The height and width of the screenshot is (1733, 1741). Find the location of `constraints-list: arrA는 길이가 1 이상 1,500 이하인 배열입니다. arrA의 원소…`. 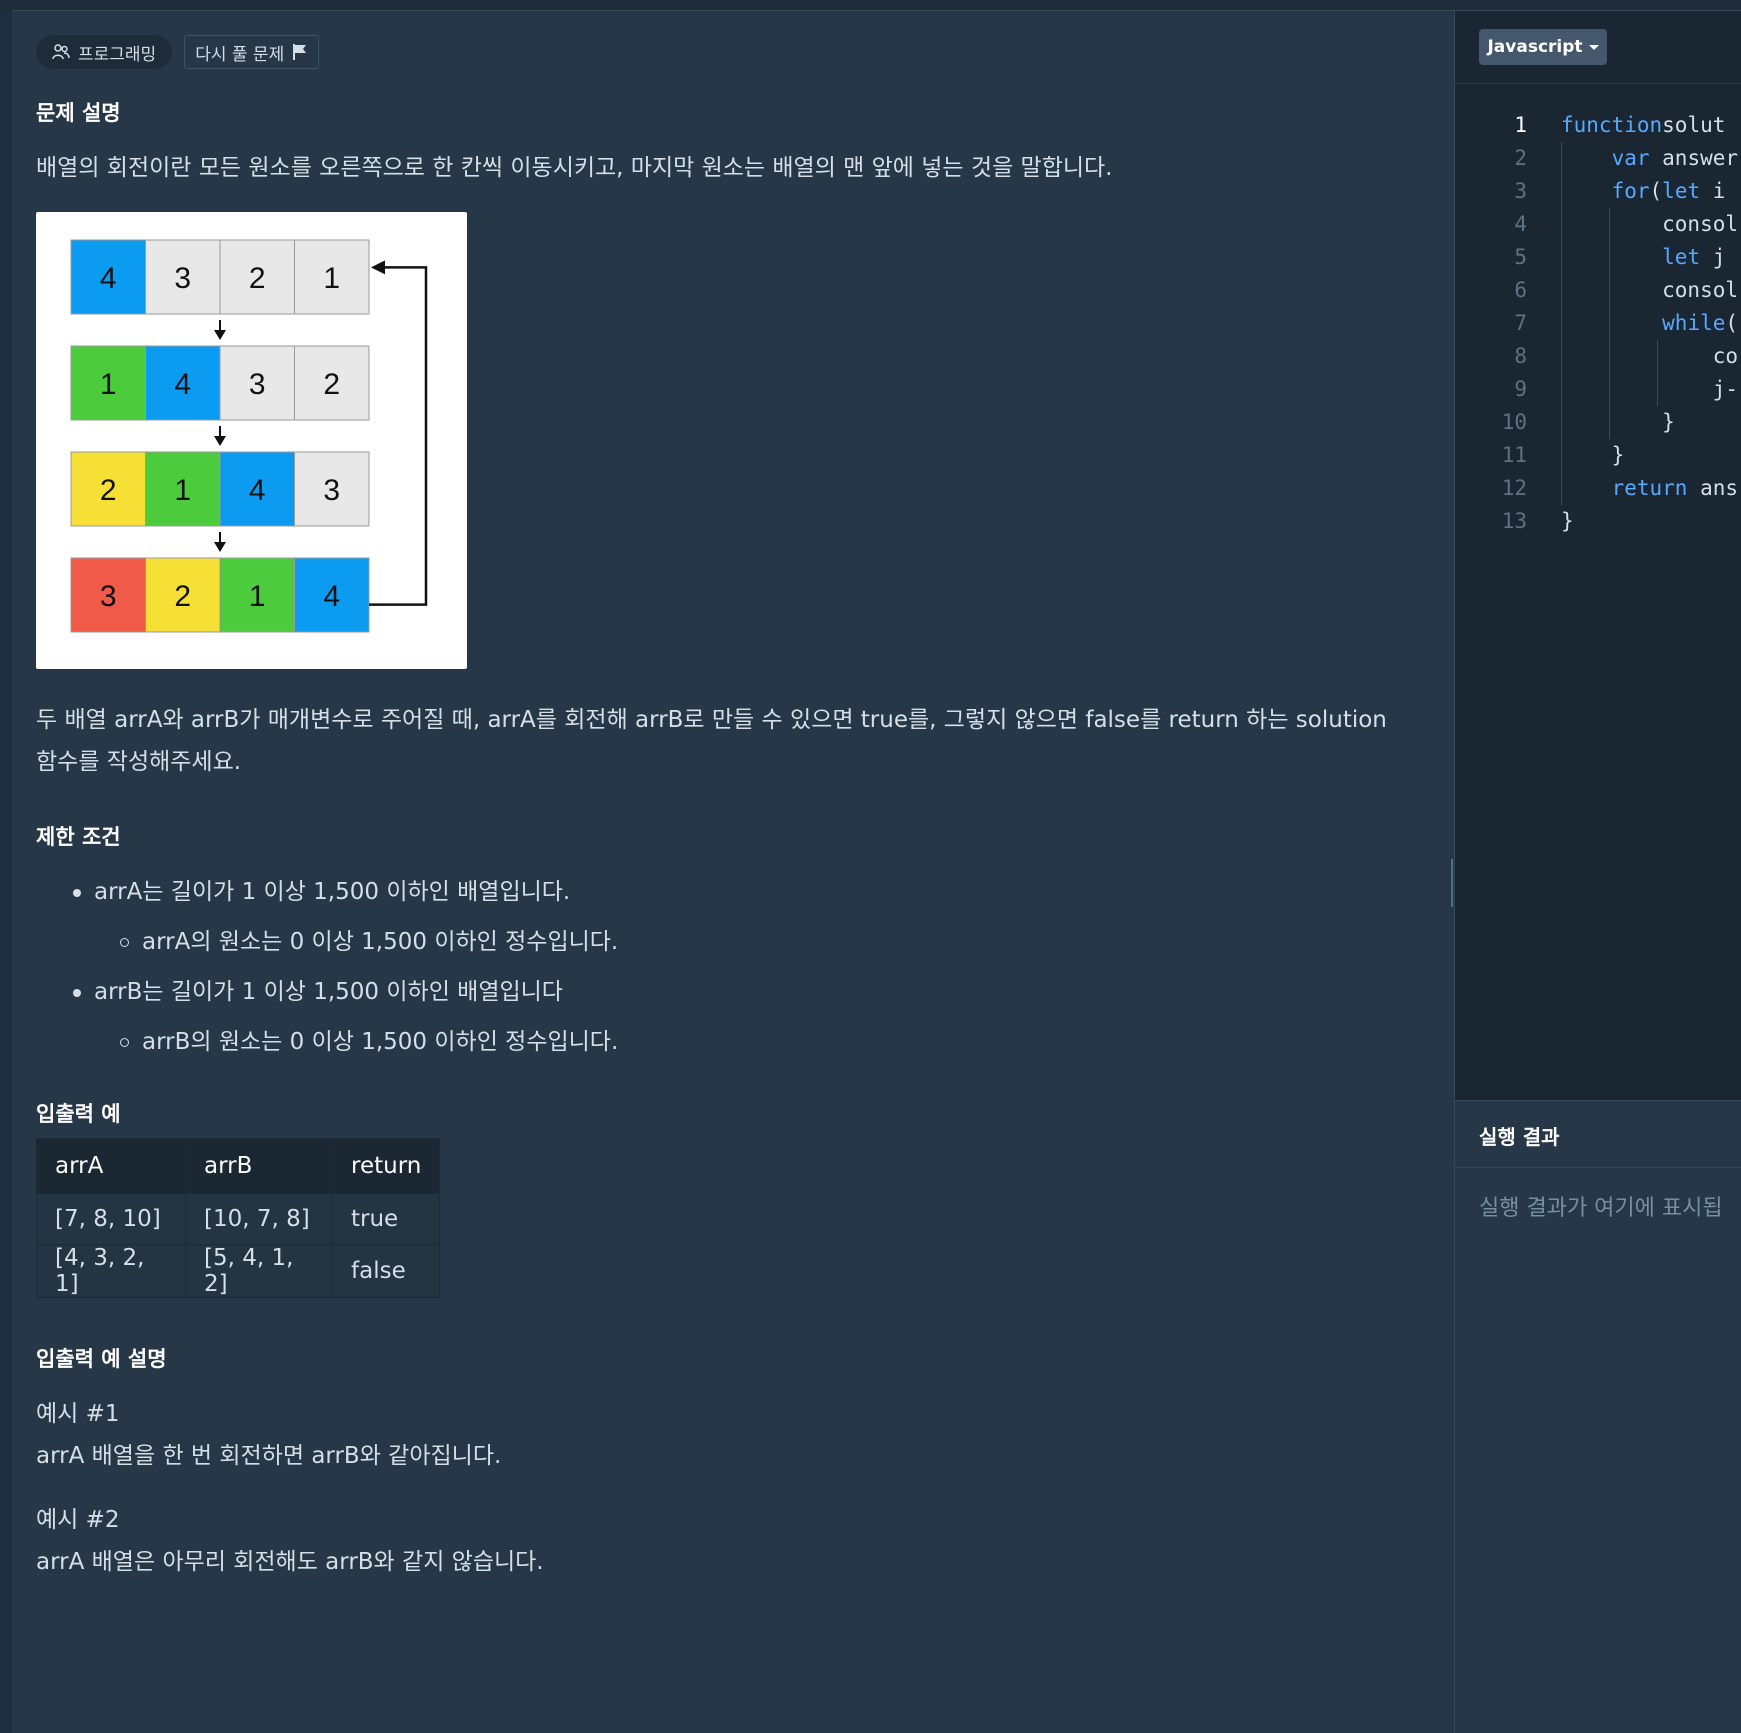

constraints-list: arrA는 길이가 1 이상 1,500 이하인 배열입니다. arrA의 원소… is located at coordinates (327, 967).